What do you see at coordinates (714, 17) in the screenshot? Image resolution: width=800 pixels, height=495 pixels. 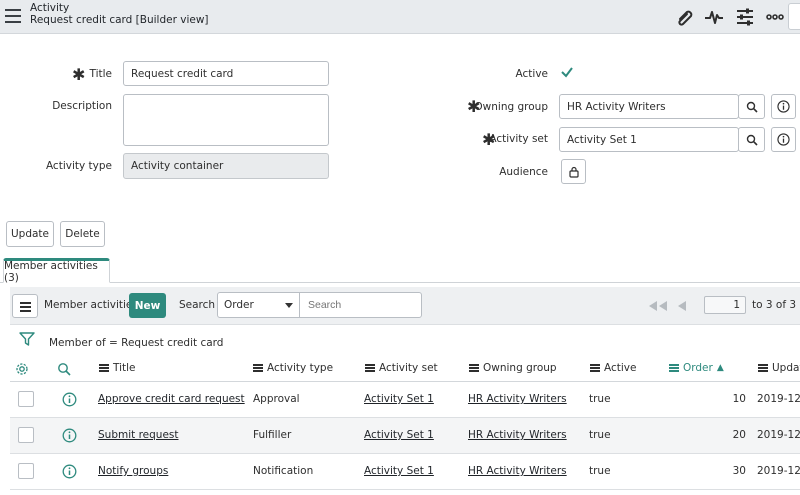 I see `activity-pulse-icon` at bounding box center [714, 17].